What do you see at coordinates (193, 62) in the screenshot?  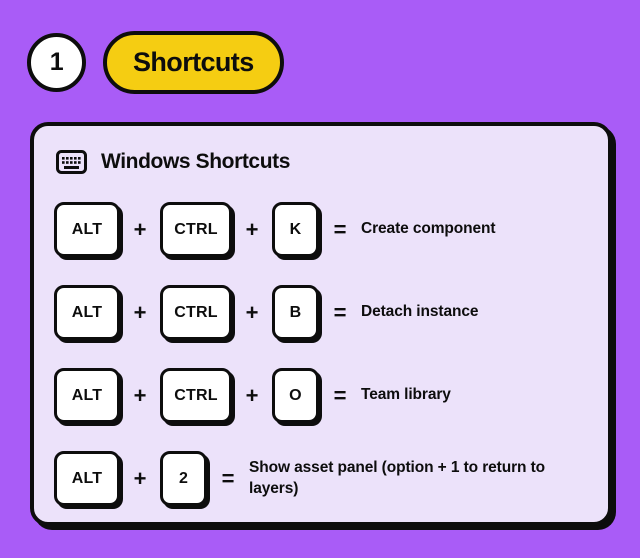 I see `section-title-pill: Shortcuts` at bounding box center [193, 62].